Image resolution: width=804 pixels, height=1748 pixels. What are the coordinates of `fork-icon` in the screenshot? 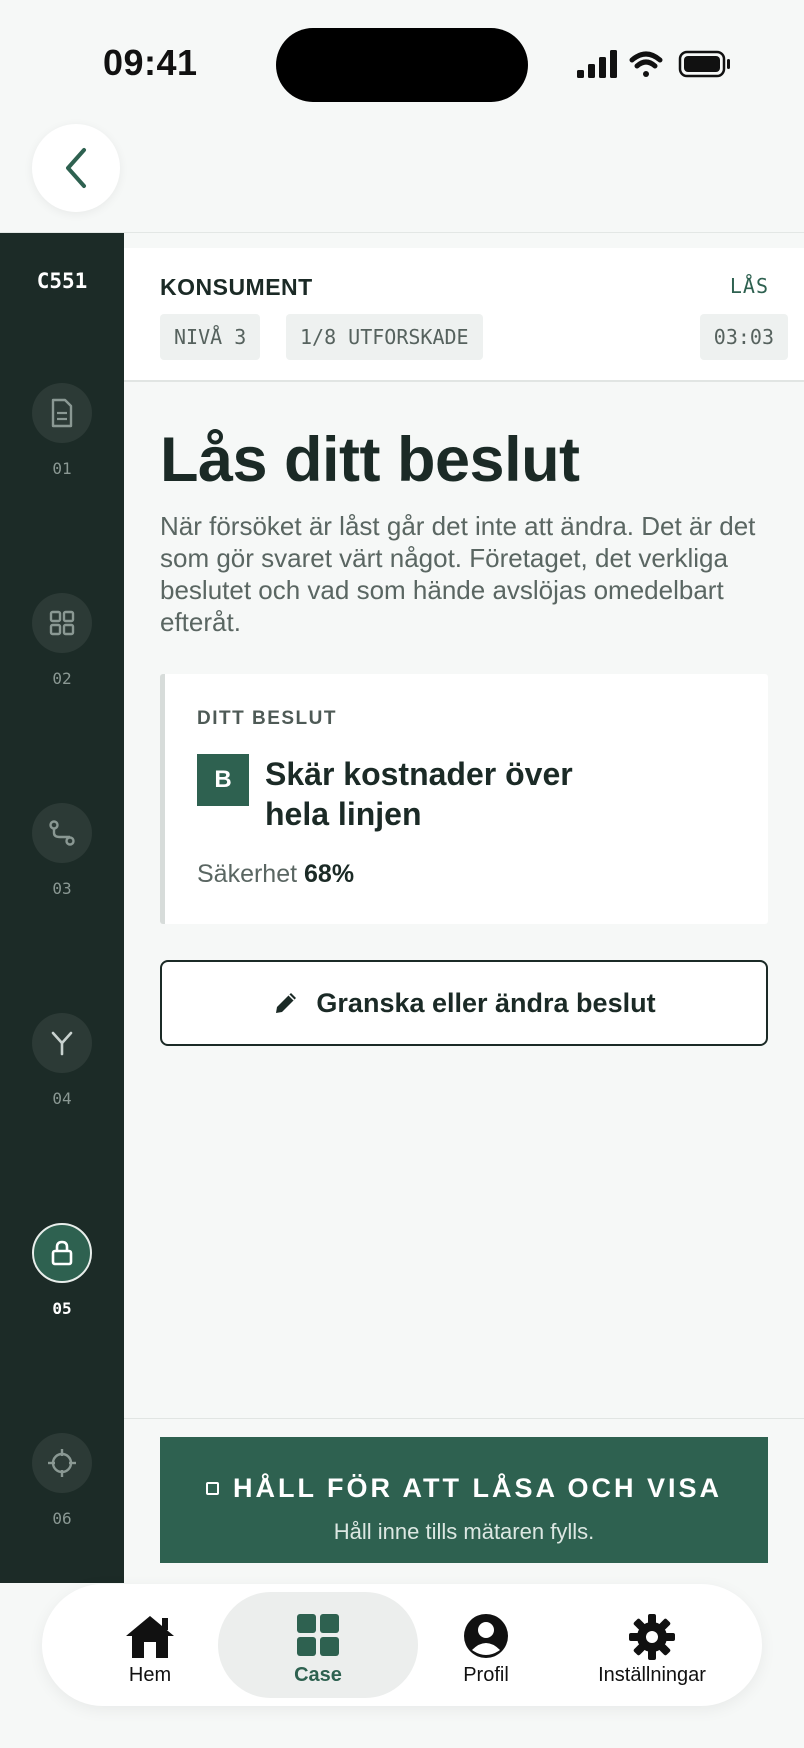 It's located at (62, 1043).